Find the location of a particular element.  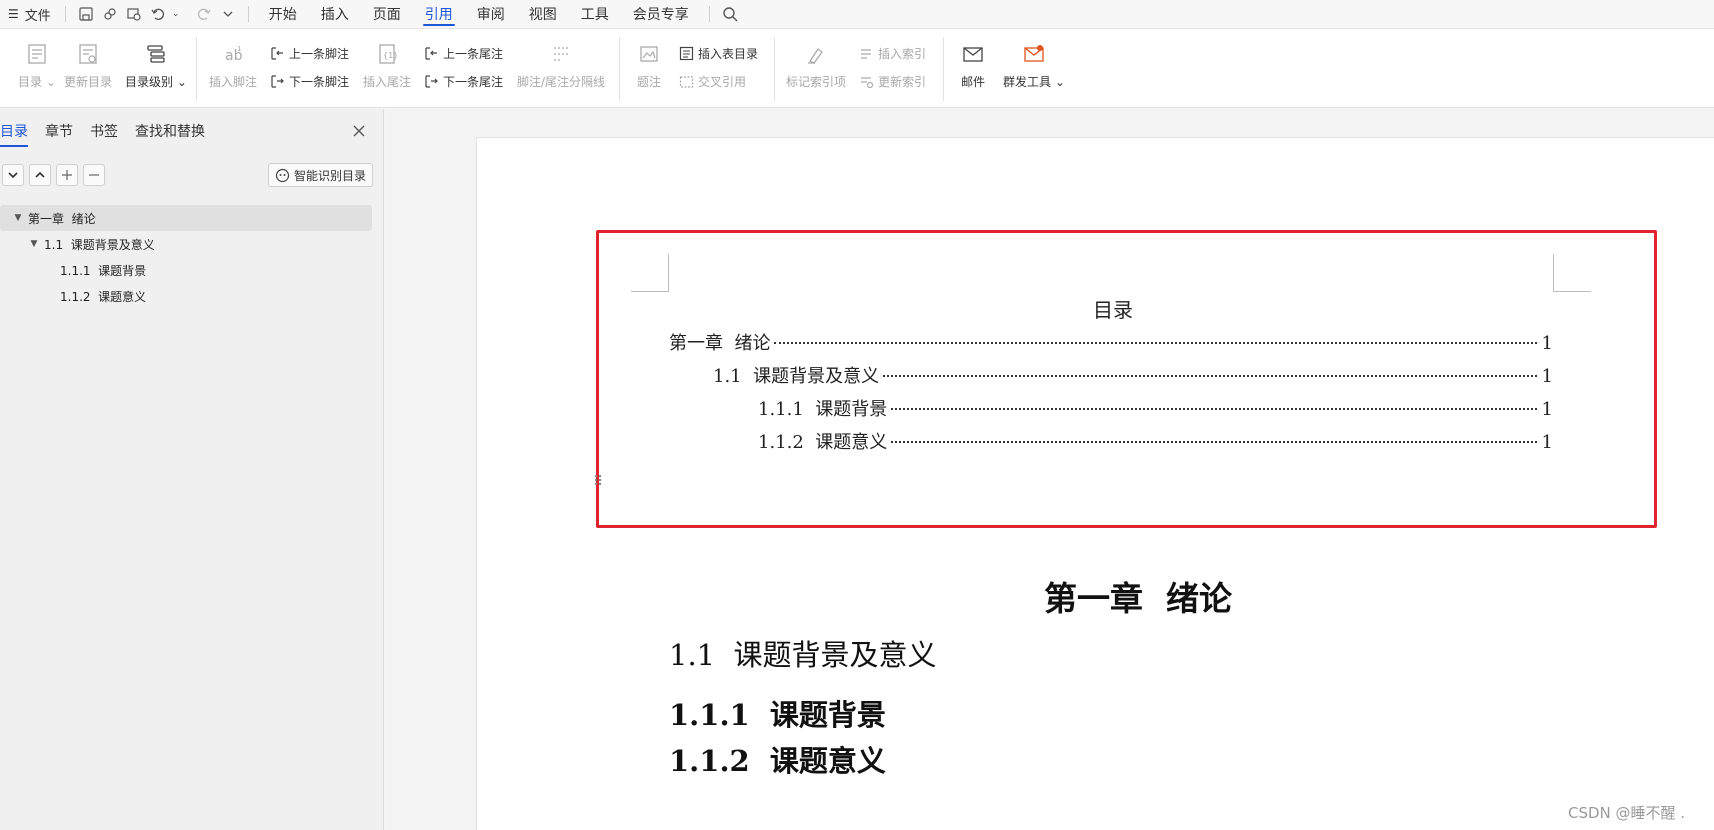

toc-entry: 第一章 绪论 1 is located at coordinates (1111, 342).